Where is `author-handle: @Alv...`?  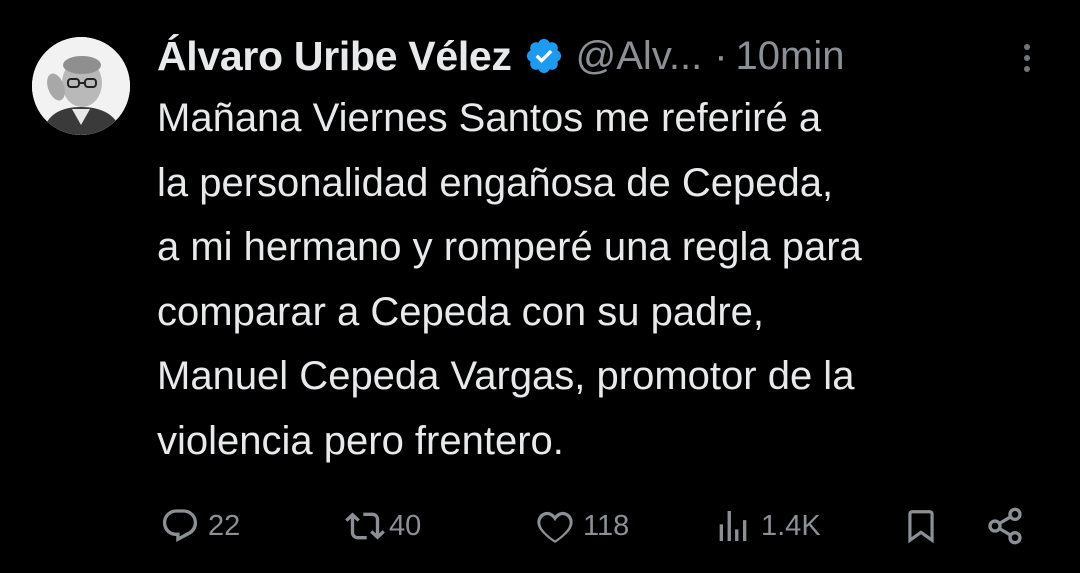 author-handle: @Alv... is located at coordinates (639, 56).